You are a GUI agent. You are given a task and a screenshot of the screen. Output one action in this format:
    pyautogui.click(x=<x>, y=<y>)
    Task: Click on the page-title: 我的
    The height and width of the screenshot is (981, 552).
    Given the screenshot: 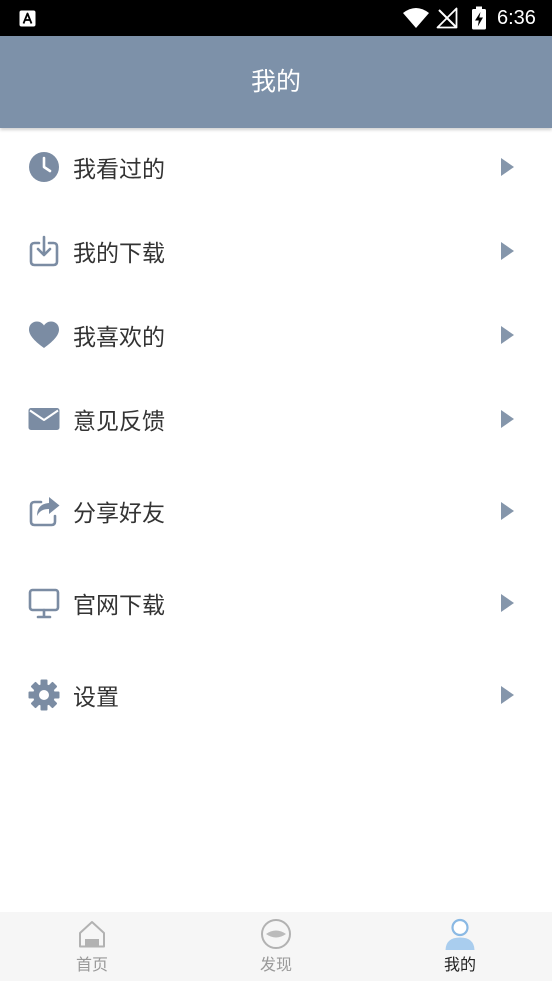 What is the action you would take?
    pyautogui.click(x=275, y=81)
    